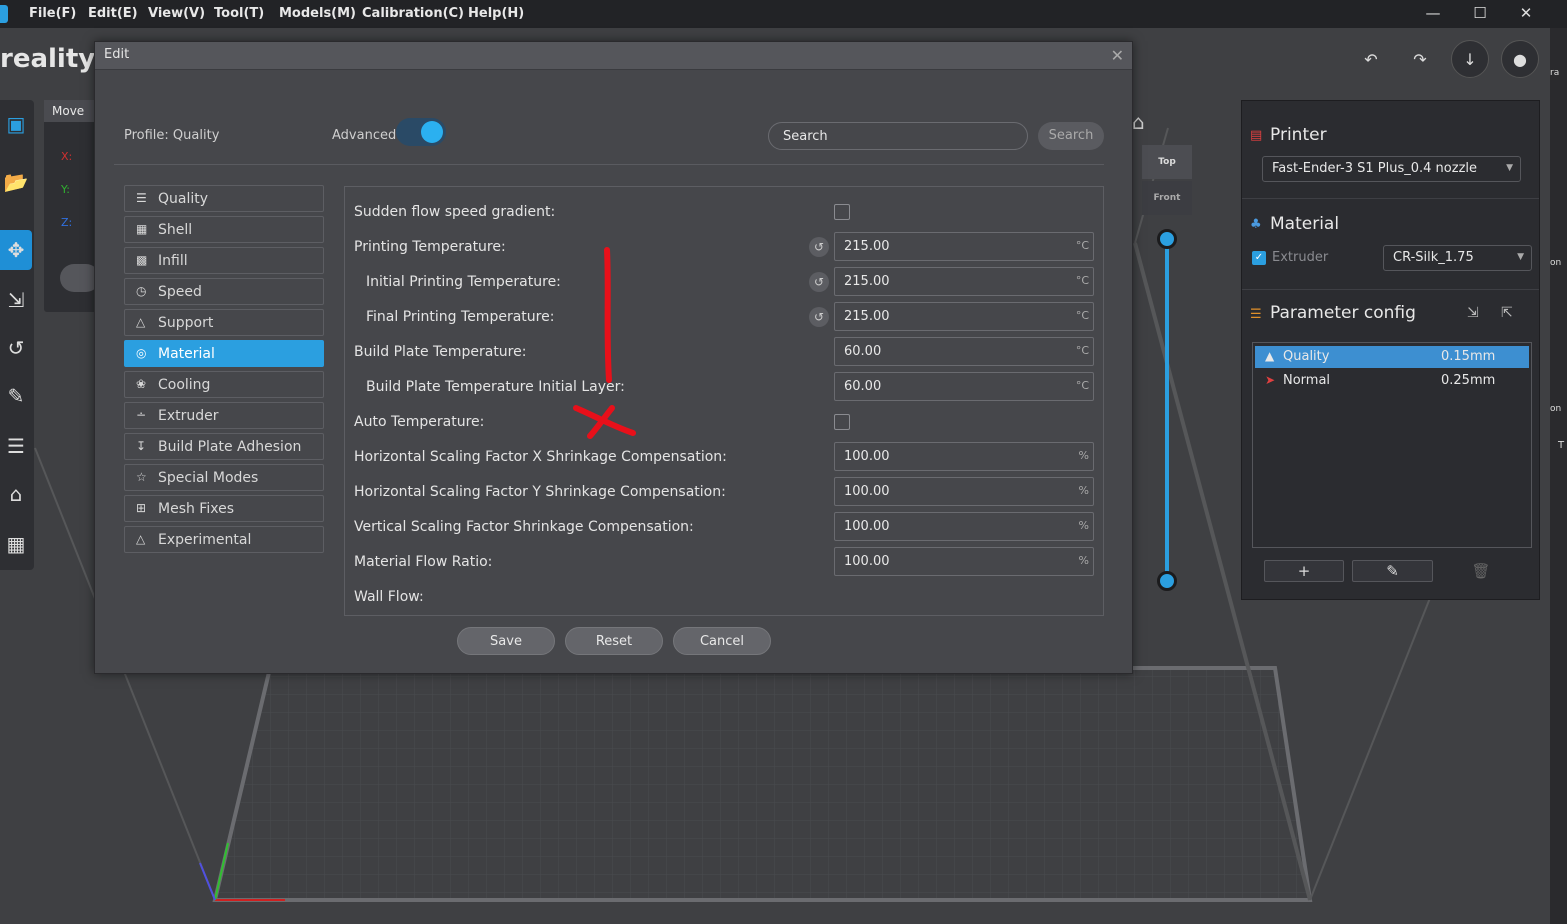 This screenshot has height=924, width=1567. Describe the element at coordinates (1420, 59) in the screenshot. I see `redo-icon: ↷` at that location.